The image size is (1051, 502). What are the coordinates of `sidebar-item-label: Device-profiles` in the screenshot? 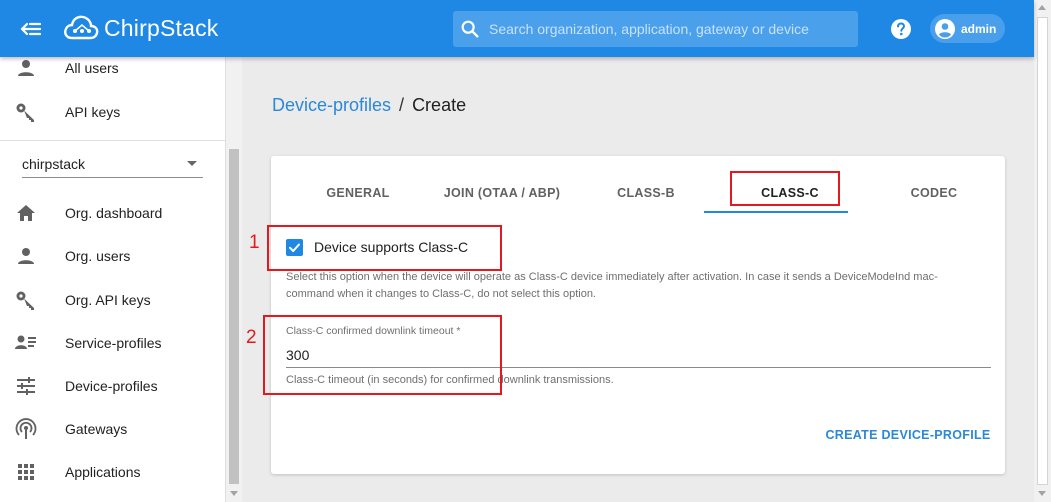 It's located at (111, 386).